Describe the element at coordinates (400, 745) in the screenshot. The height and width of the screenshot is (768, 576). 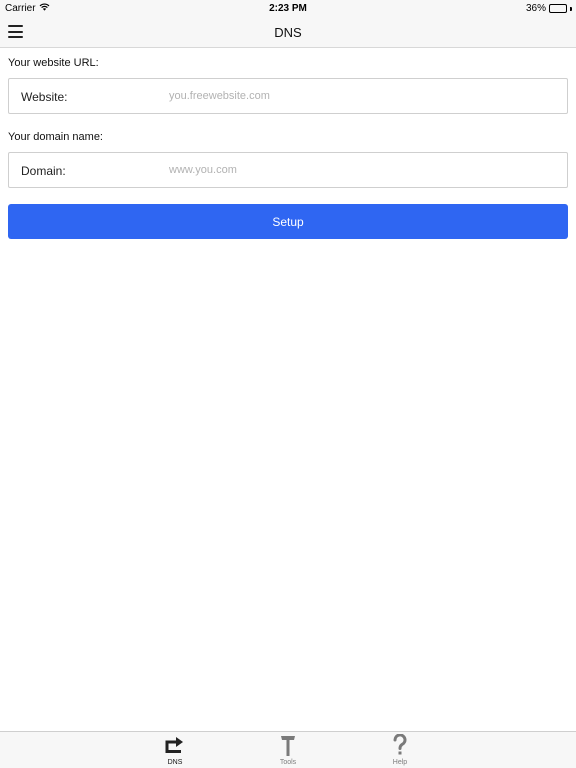
I see `question-mark-icon` at that location.